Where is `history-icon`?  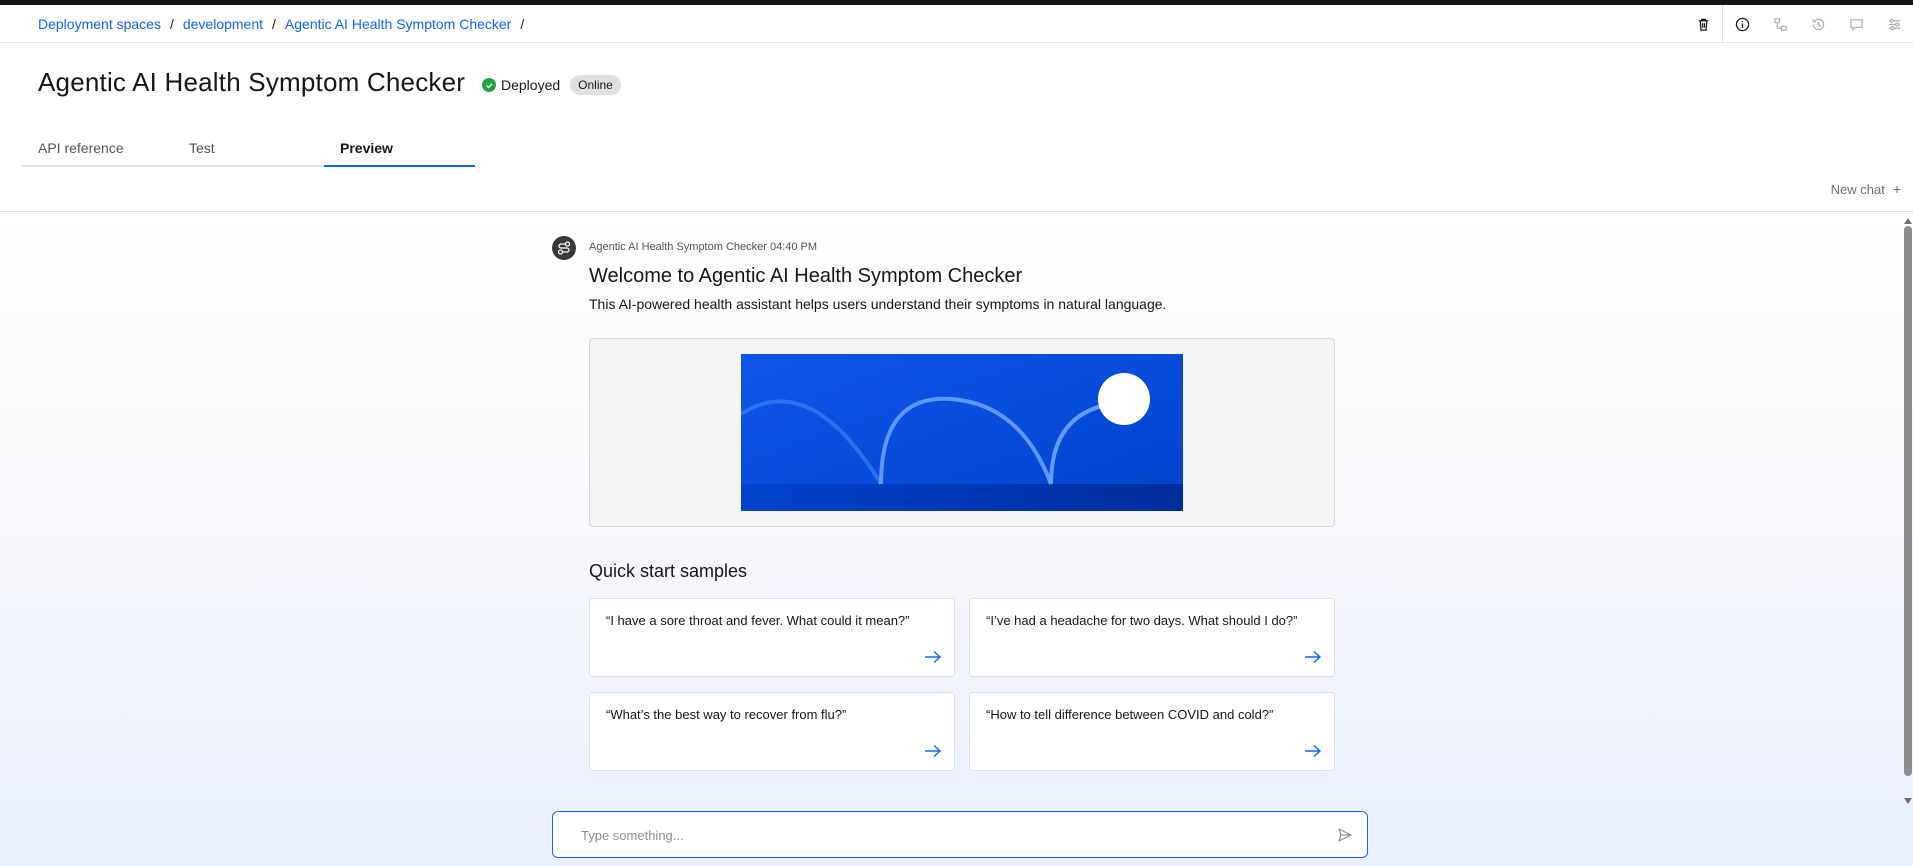 history-icon is located at coordinates (1818, 24).